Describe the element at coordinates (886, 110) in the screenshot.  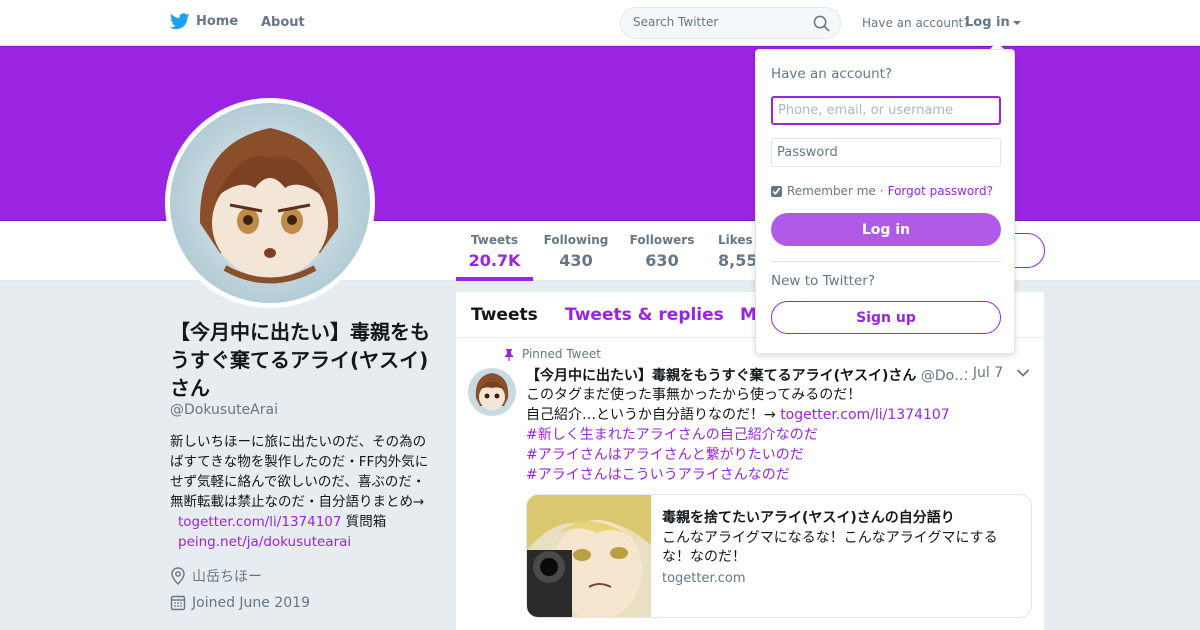
I see `username-field` at that location.